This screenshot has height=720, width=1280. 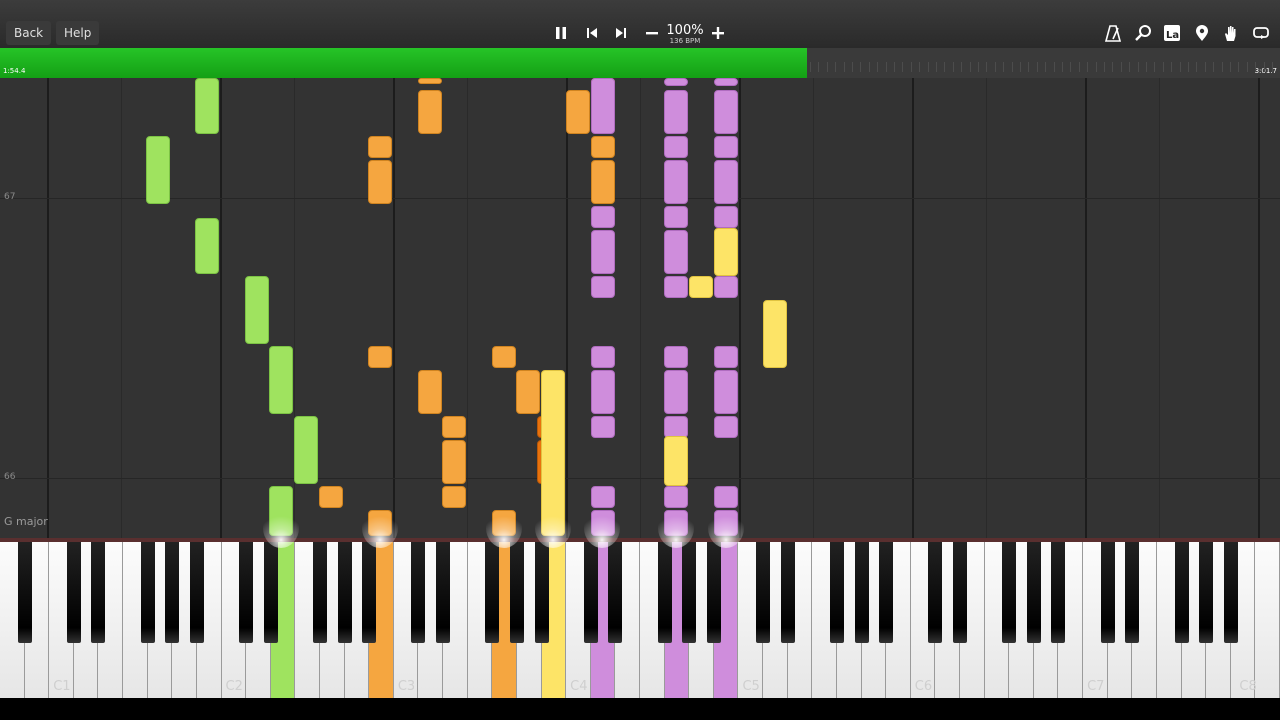 What do you see at coordinates (1202, 33) in the screenshot?
I see `bookmark-icon` at bounding box center [1202, 33].